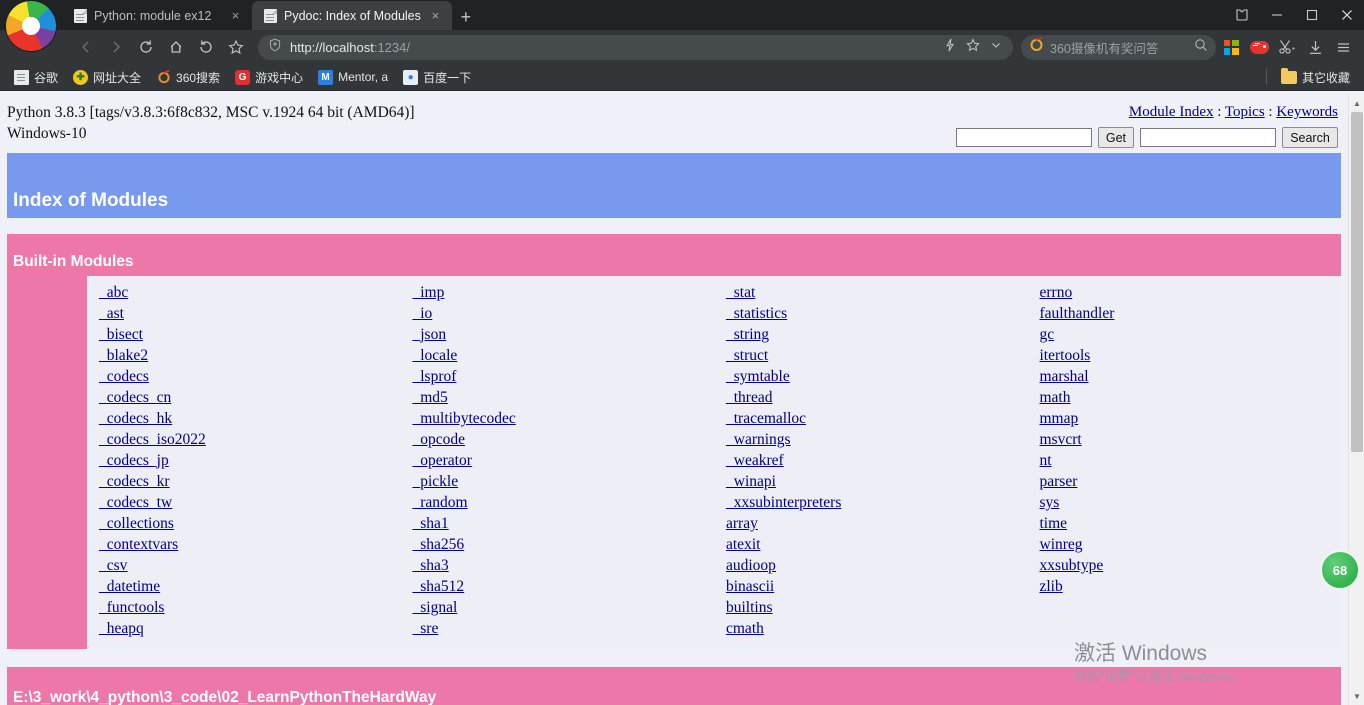 The width and height of the screenshot is (1364, 705). Describe the element at coordinates (269, 77) in the screenshot. I see `bookmark-game-center: G 游戏中心` at that location.